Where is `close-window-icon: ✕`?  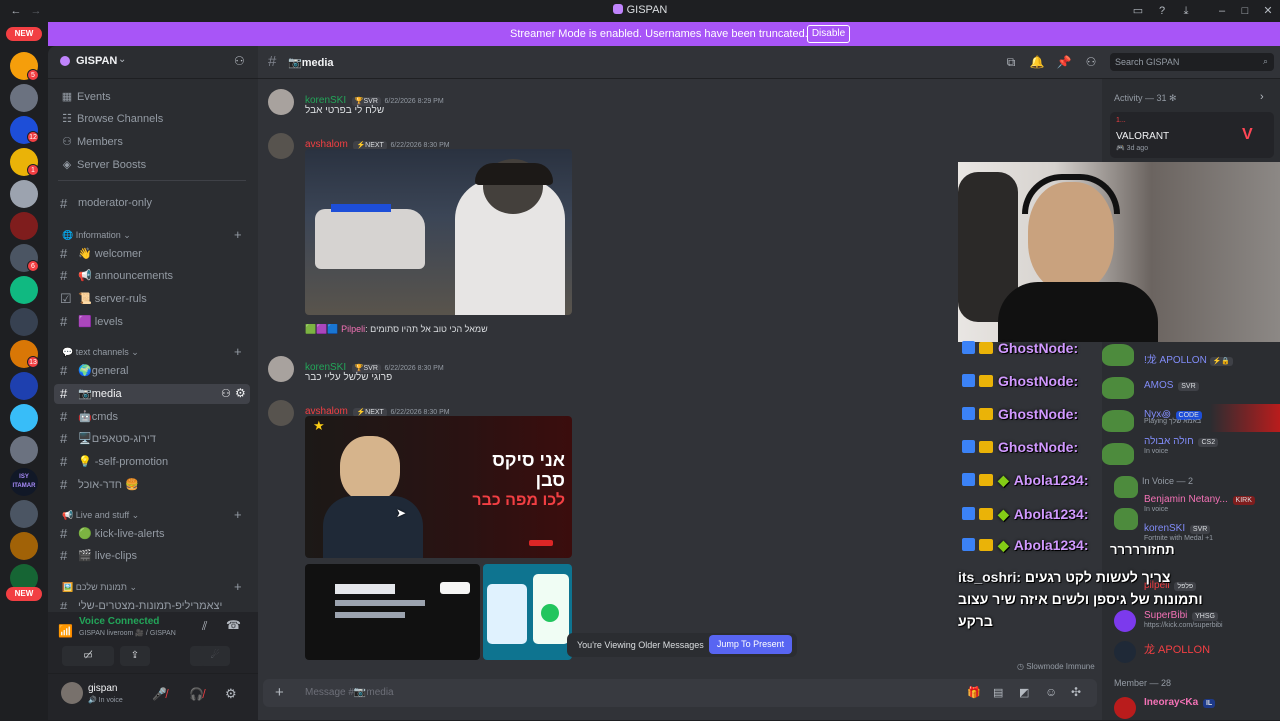
close-window-icon: ✕ is located at coordinates (1268, 11).